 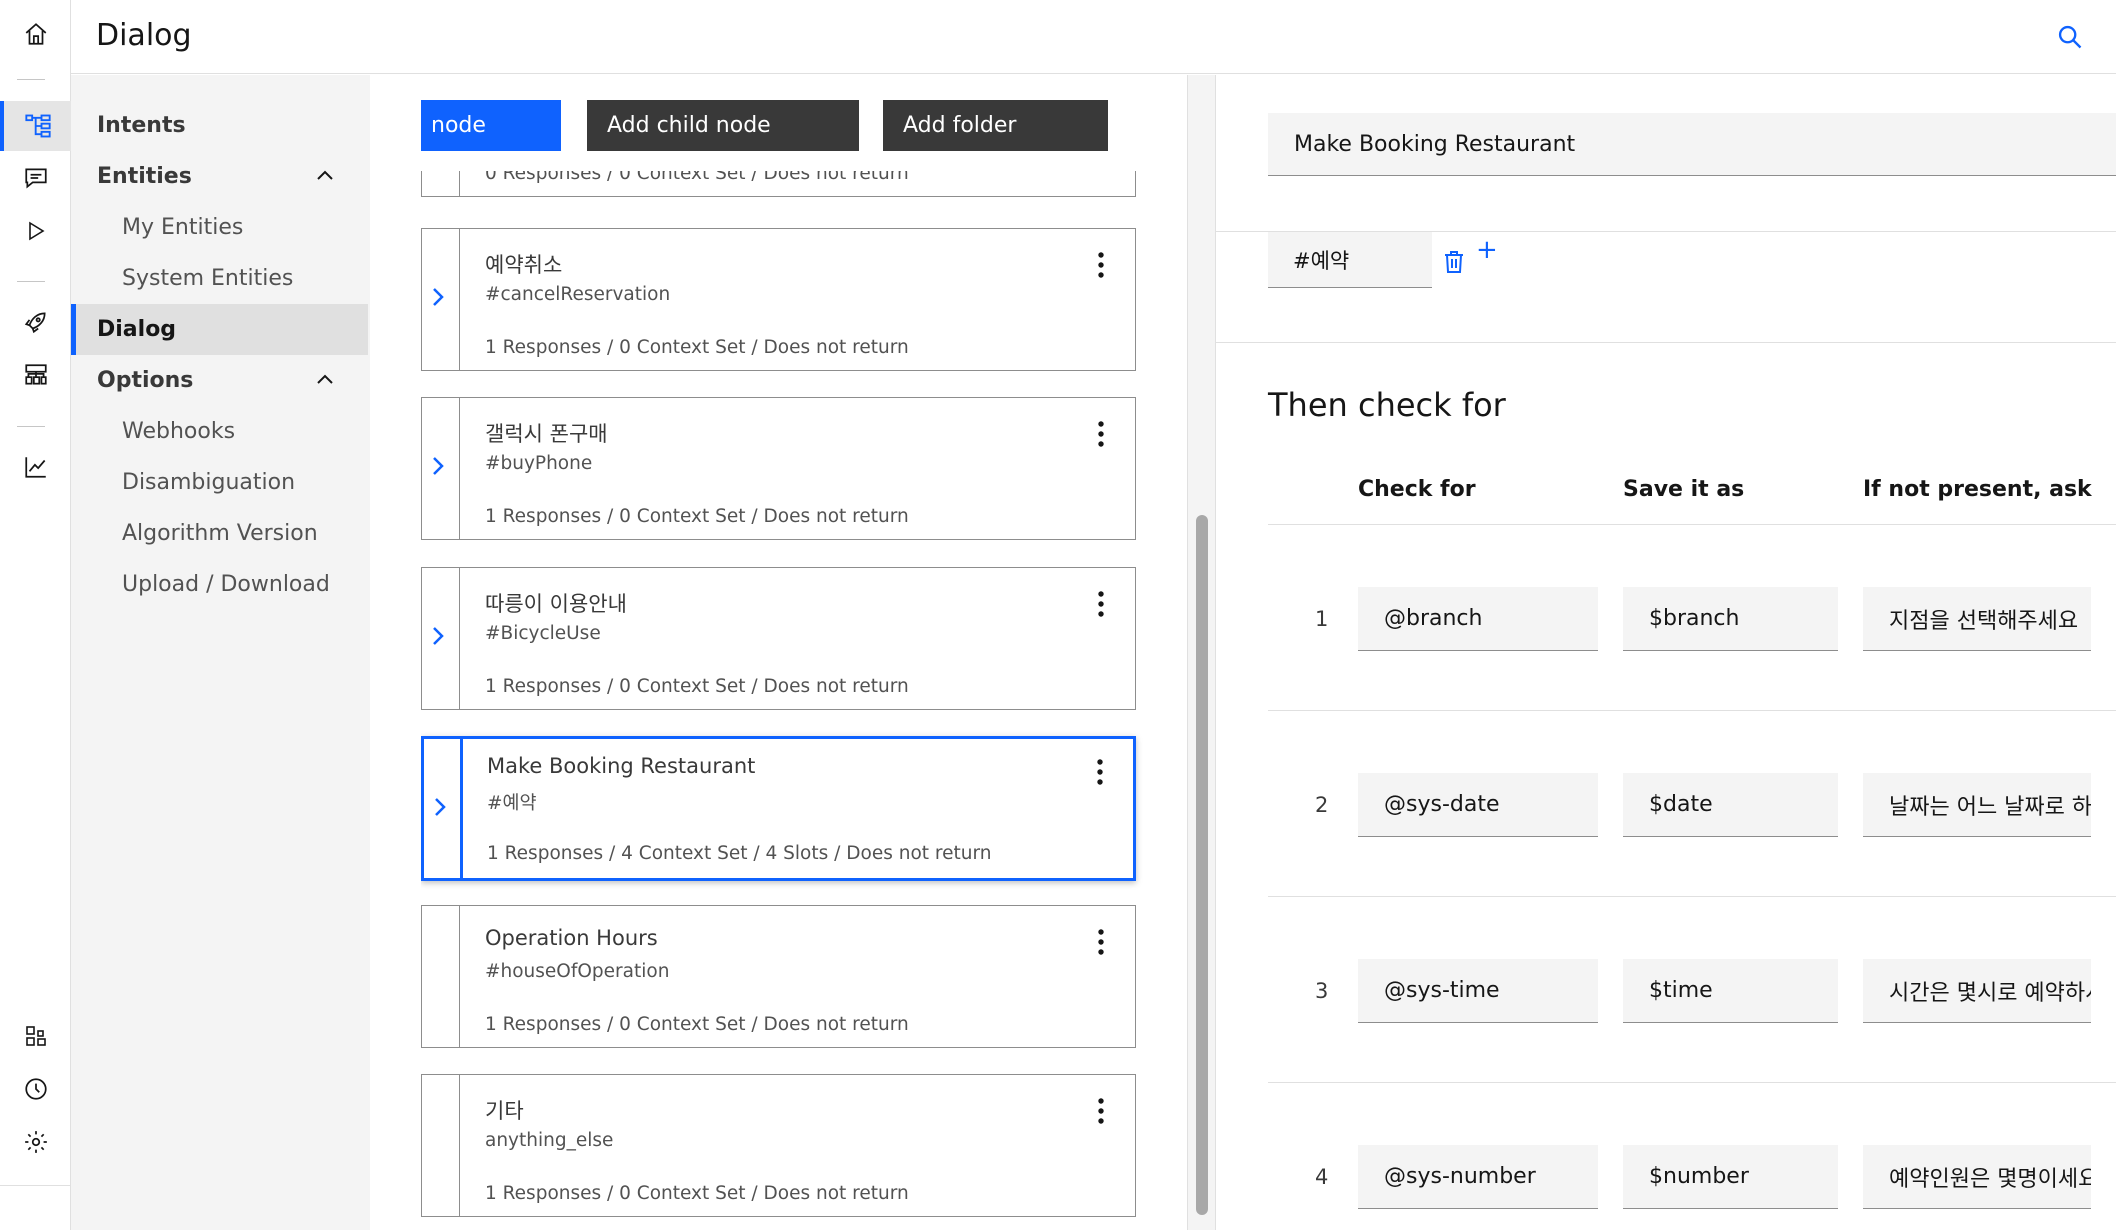 I want to click on node-condition: #houseOfOperation, so click(x=577, y=971).